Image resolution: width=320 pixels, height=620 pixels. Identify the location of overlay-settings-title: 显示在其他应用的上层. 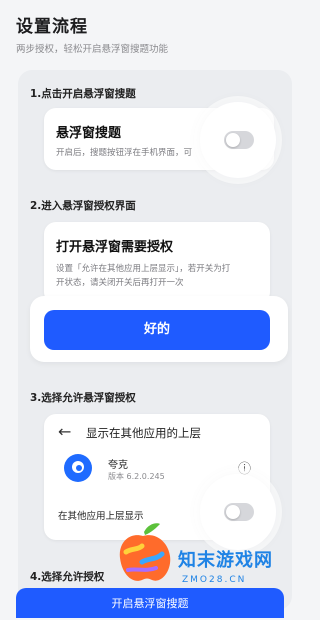
(143, 433).